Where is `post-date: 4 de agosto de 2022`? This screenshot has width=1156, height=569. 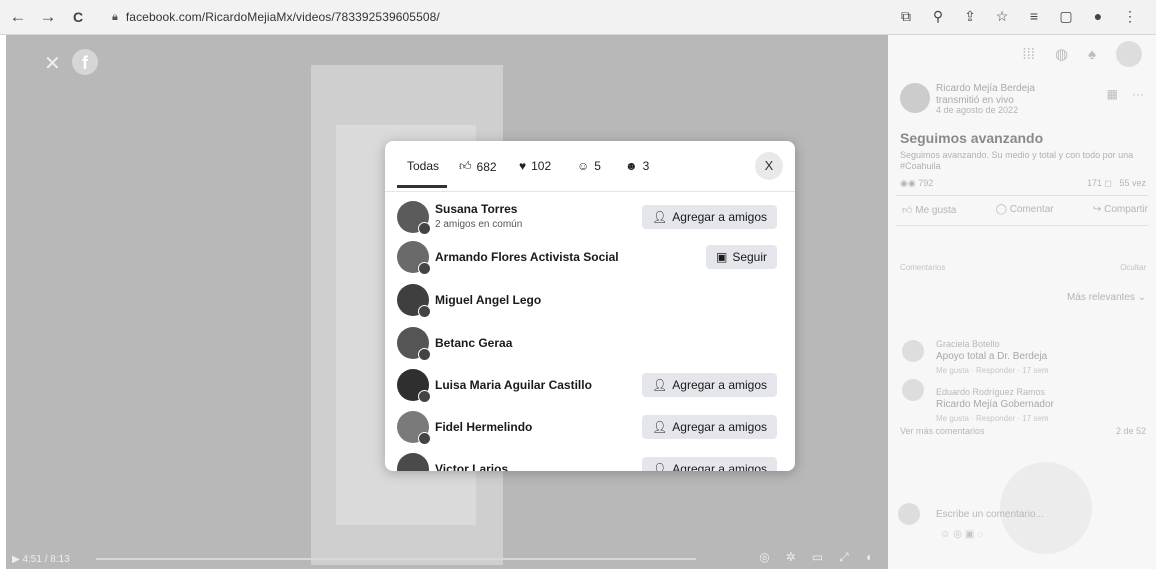
post-date: 4 de agosto de 2022 is located at coordinates (977, 110).